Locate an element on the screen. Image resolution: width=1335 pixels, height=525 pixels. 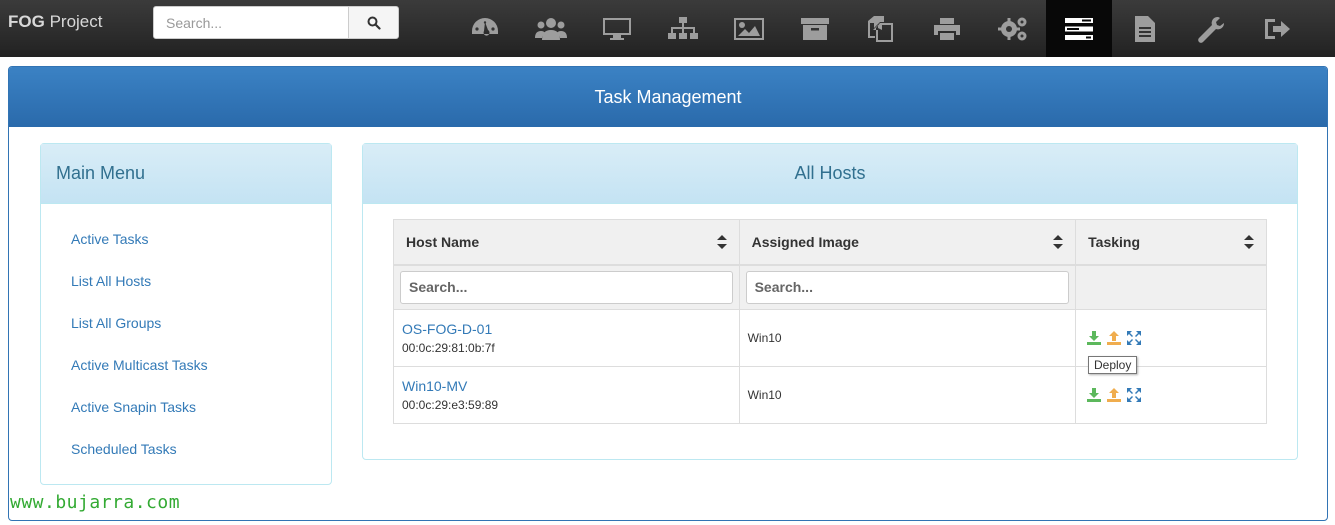
users-icon is located at coordinates (551, 28).